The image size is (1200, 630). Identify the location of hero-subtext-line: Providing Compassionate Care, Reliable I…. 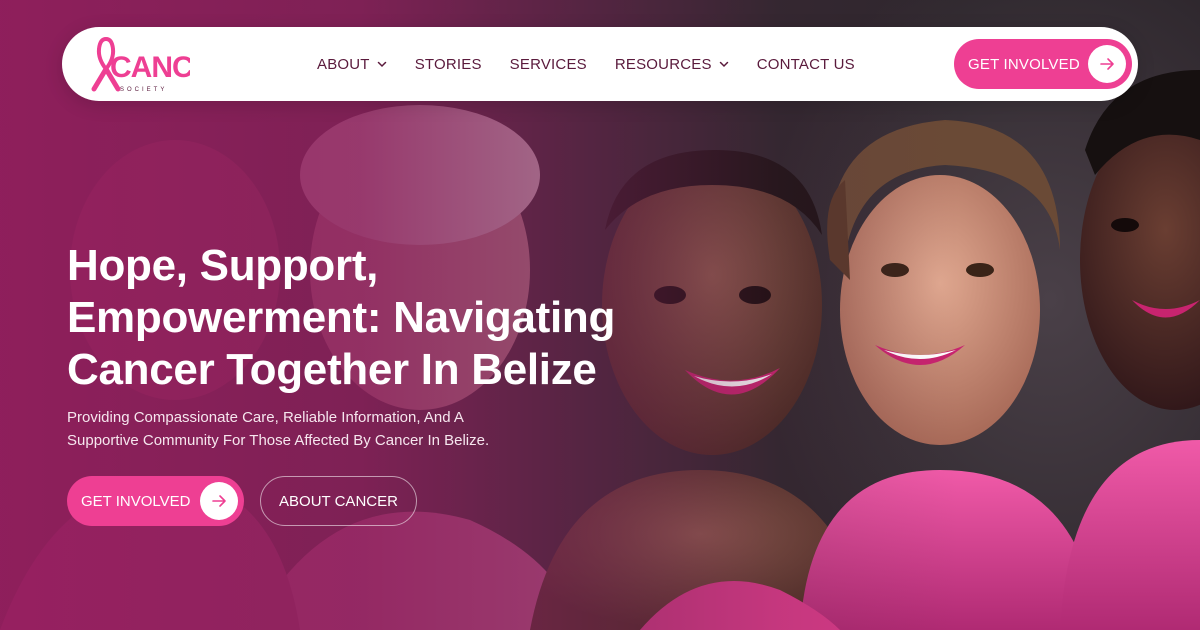
(265, 417).